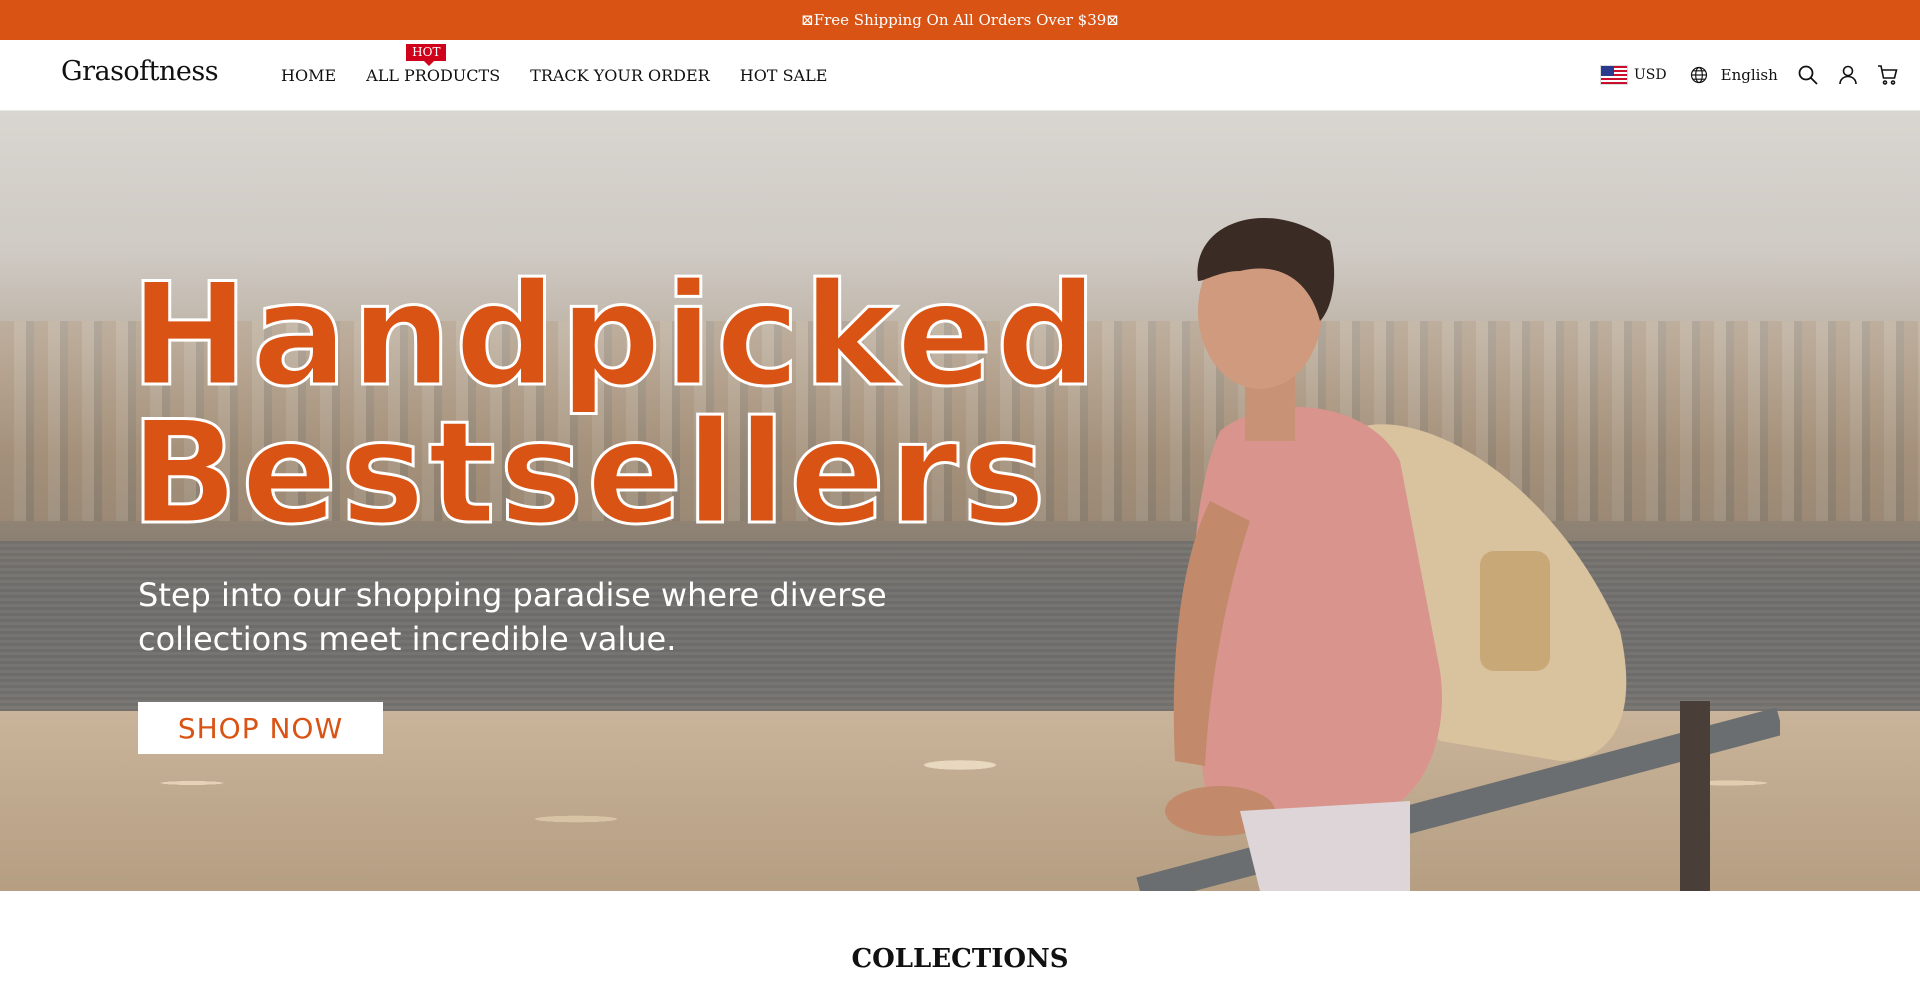  Describe the element at coordinates (960, 959) in the screenshot. I see `collections-heading: COLLECTIONS` at that location.